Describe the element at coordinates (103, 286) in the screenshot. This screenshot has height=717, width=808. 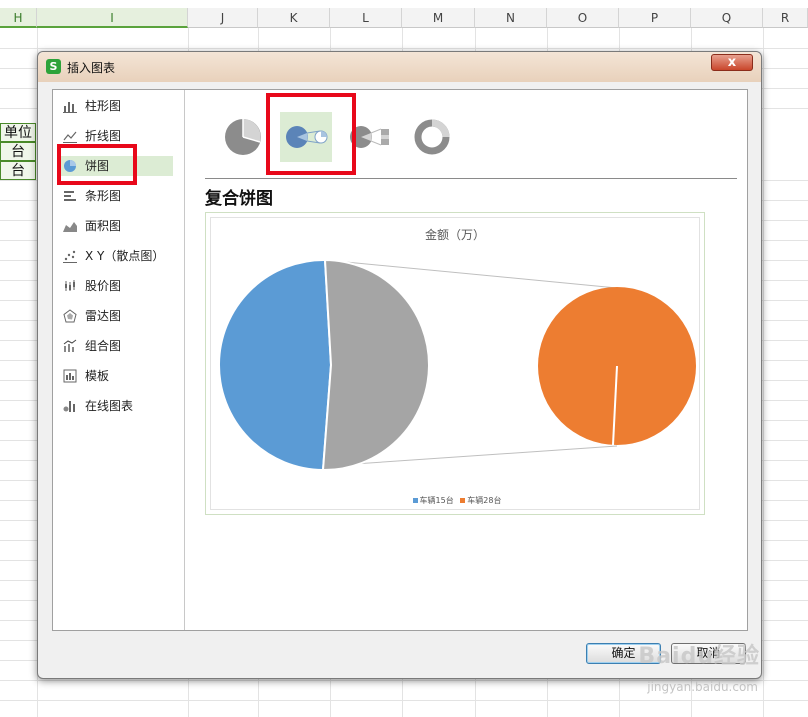
I see `category-label: 股价图` at that location.